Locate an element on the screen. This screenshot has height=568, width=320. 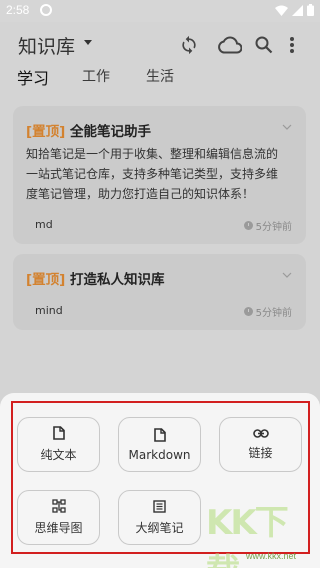
status-icons is located at coordinates (294, 10).